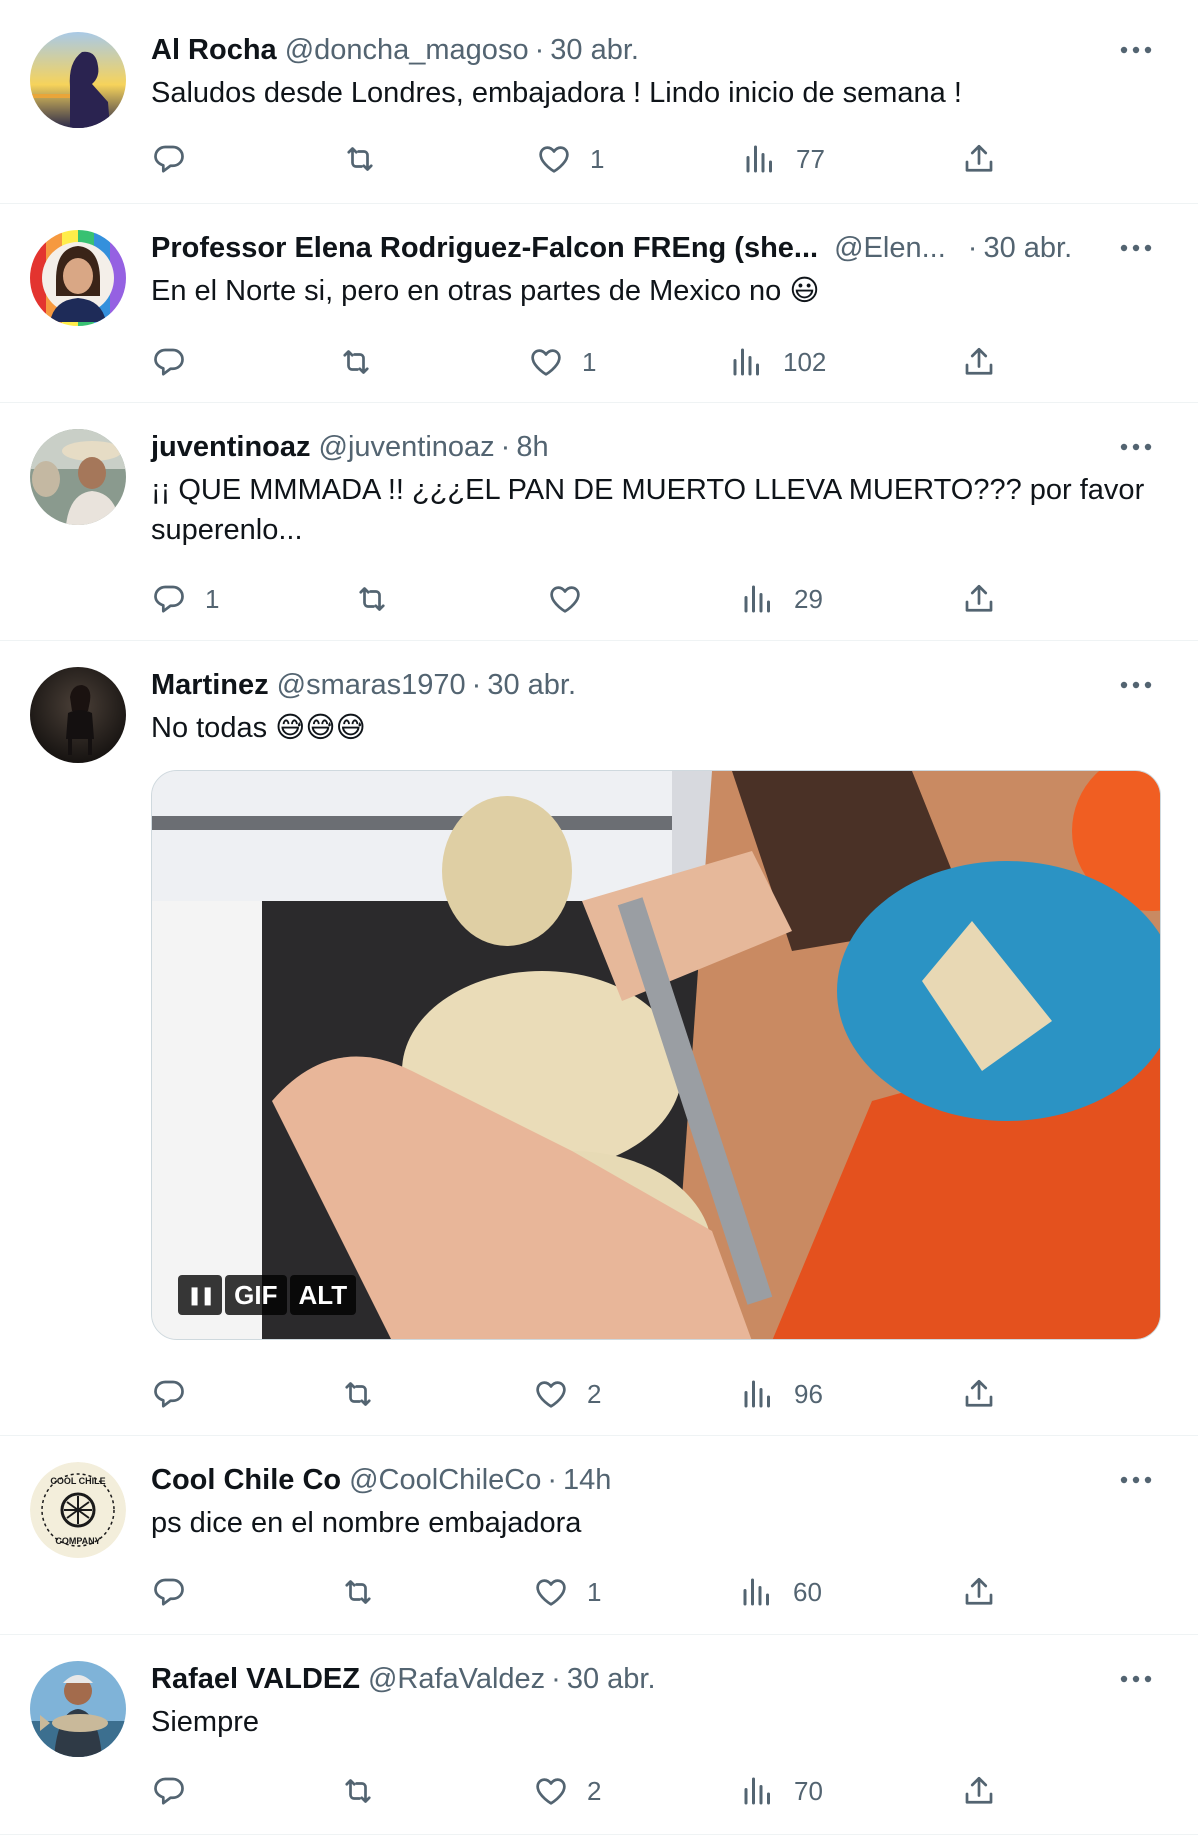 The image size is (1198, 1839). I want to click on like-count: 1, so click(589, 361).